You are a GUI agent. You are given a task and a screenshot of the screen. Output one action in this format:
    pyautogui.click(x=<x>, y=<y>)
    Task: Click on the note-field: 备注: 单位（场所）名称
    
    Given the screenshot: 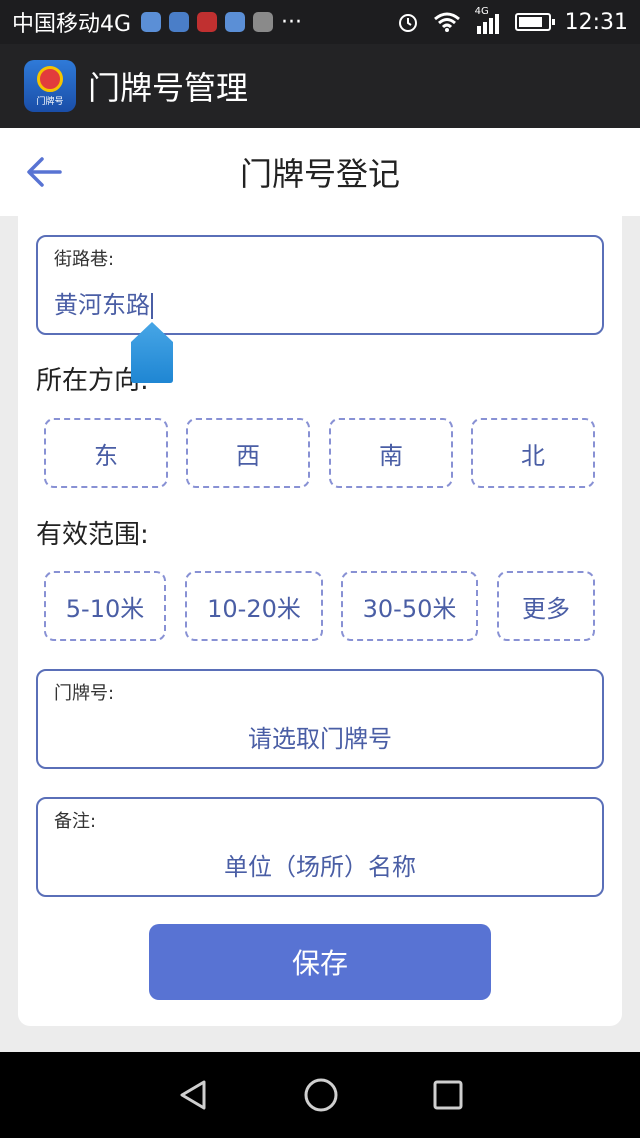 What is the action you would take?
    pyautogui.click(x=320, y=847)
    